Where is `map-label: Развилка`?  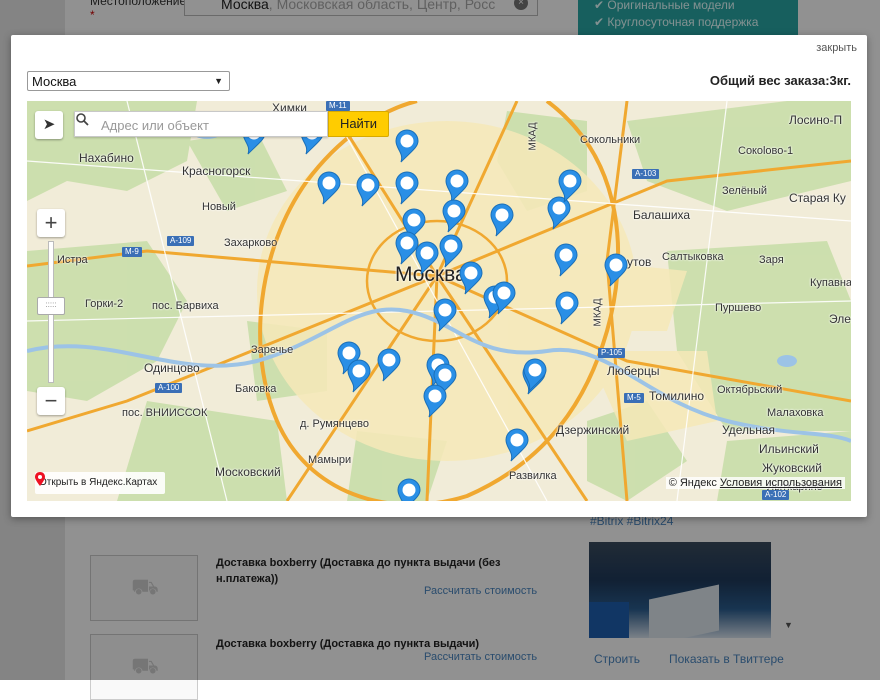 map-label: Развилка is located at coordinates (533, 476).